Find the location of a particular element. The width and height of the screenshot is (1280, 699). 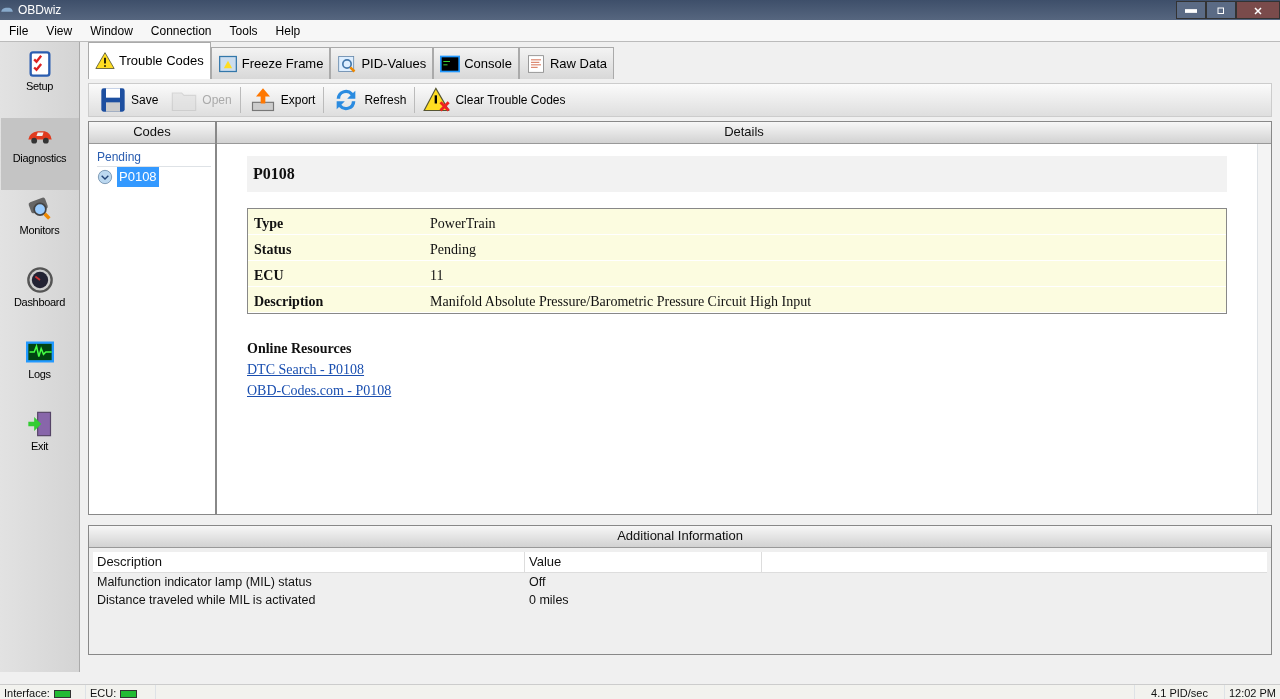

field-label: Description is located at coordinates (289, 302).